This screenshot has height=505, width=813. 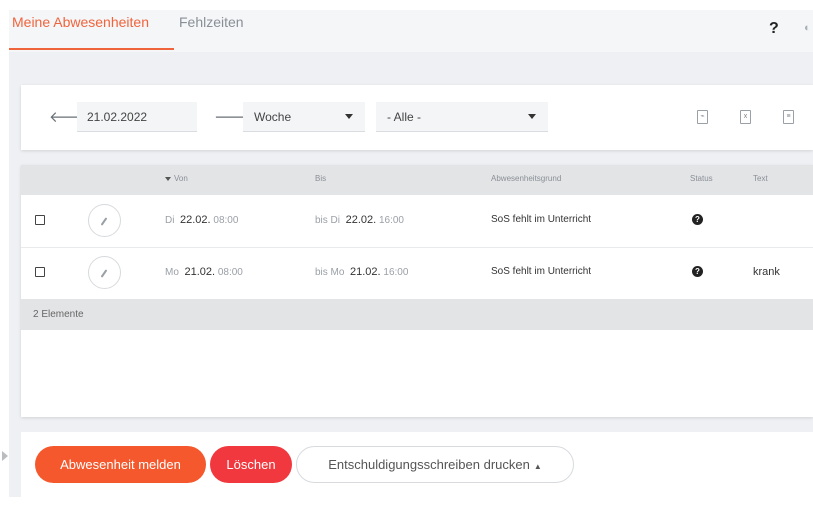 I want to click on tab-meine-abwesenheiten: Meine Abwesenheiten, so click(x=80, y=22).